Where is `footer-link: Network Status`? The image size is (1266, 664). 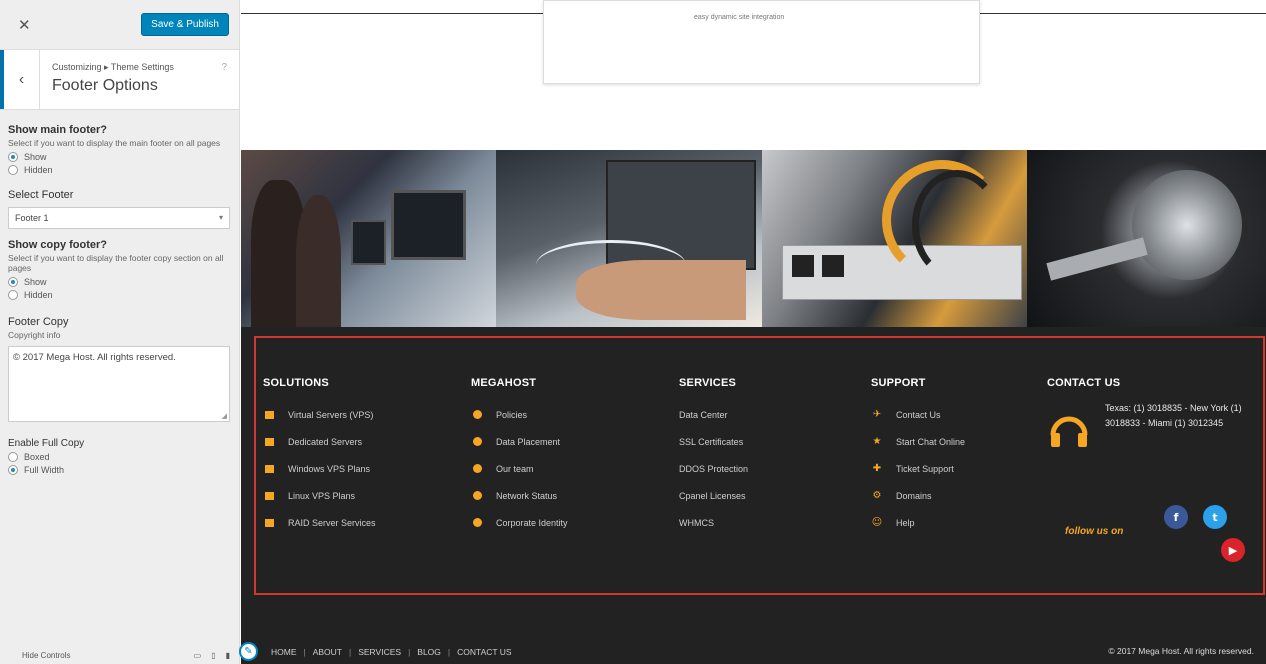 footer-link: Network Status is located at coordinates (519, 495).